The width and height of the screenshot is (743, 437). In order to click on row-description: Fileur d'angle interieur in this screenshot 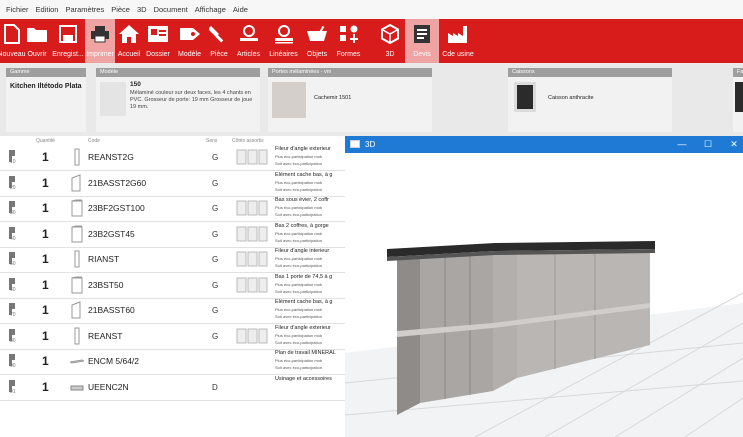, I will do `click(302, 251)`.